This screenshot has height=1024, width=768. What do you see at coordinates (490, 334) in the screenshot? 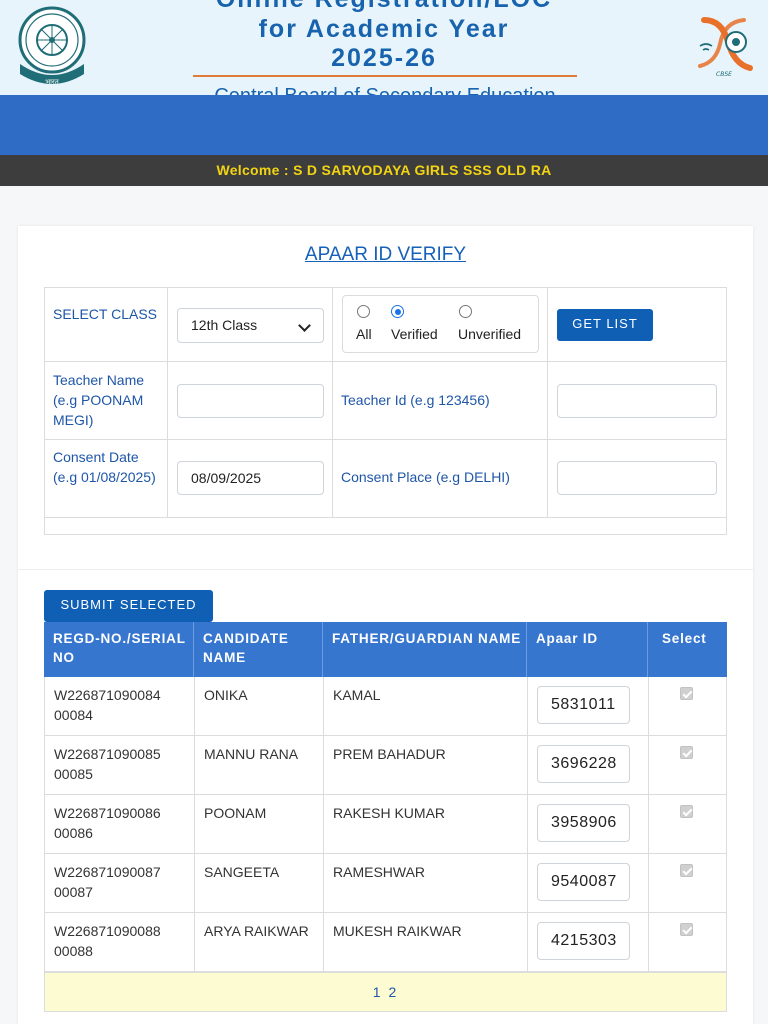
I see `radio-unverified-label: Unverified` at bounding box center [490, 334].